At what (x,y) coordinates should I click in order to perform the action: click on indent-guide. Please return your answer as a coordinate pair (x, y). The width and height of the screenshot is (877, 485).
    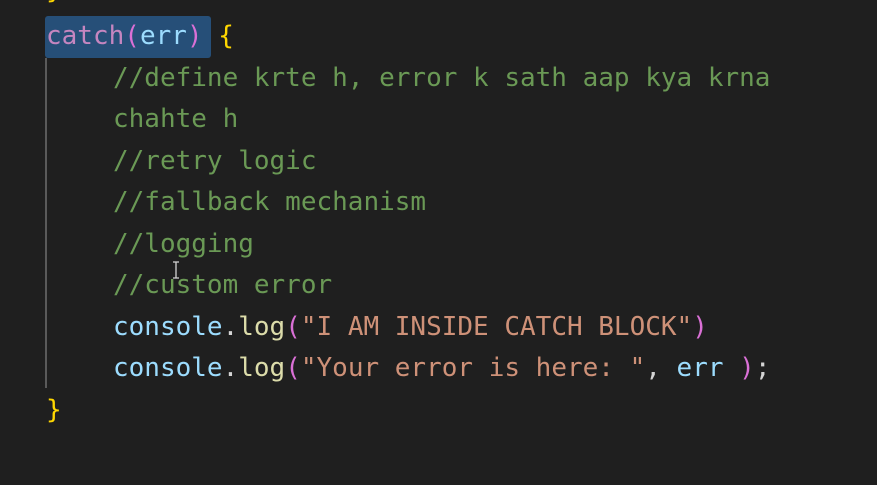
    Looking at the image, I should click on (46, 223).